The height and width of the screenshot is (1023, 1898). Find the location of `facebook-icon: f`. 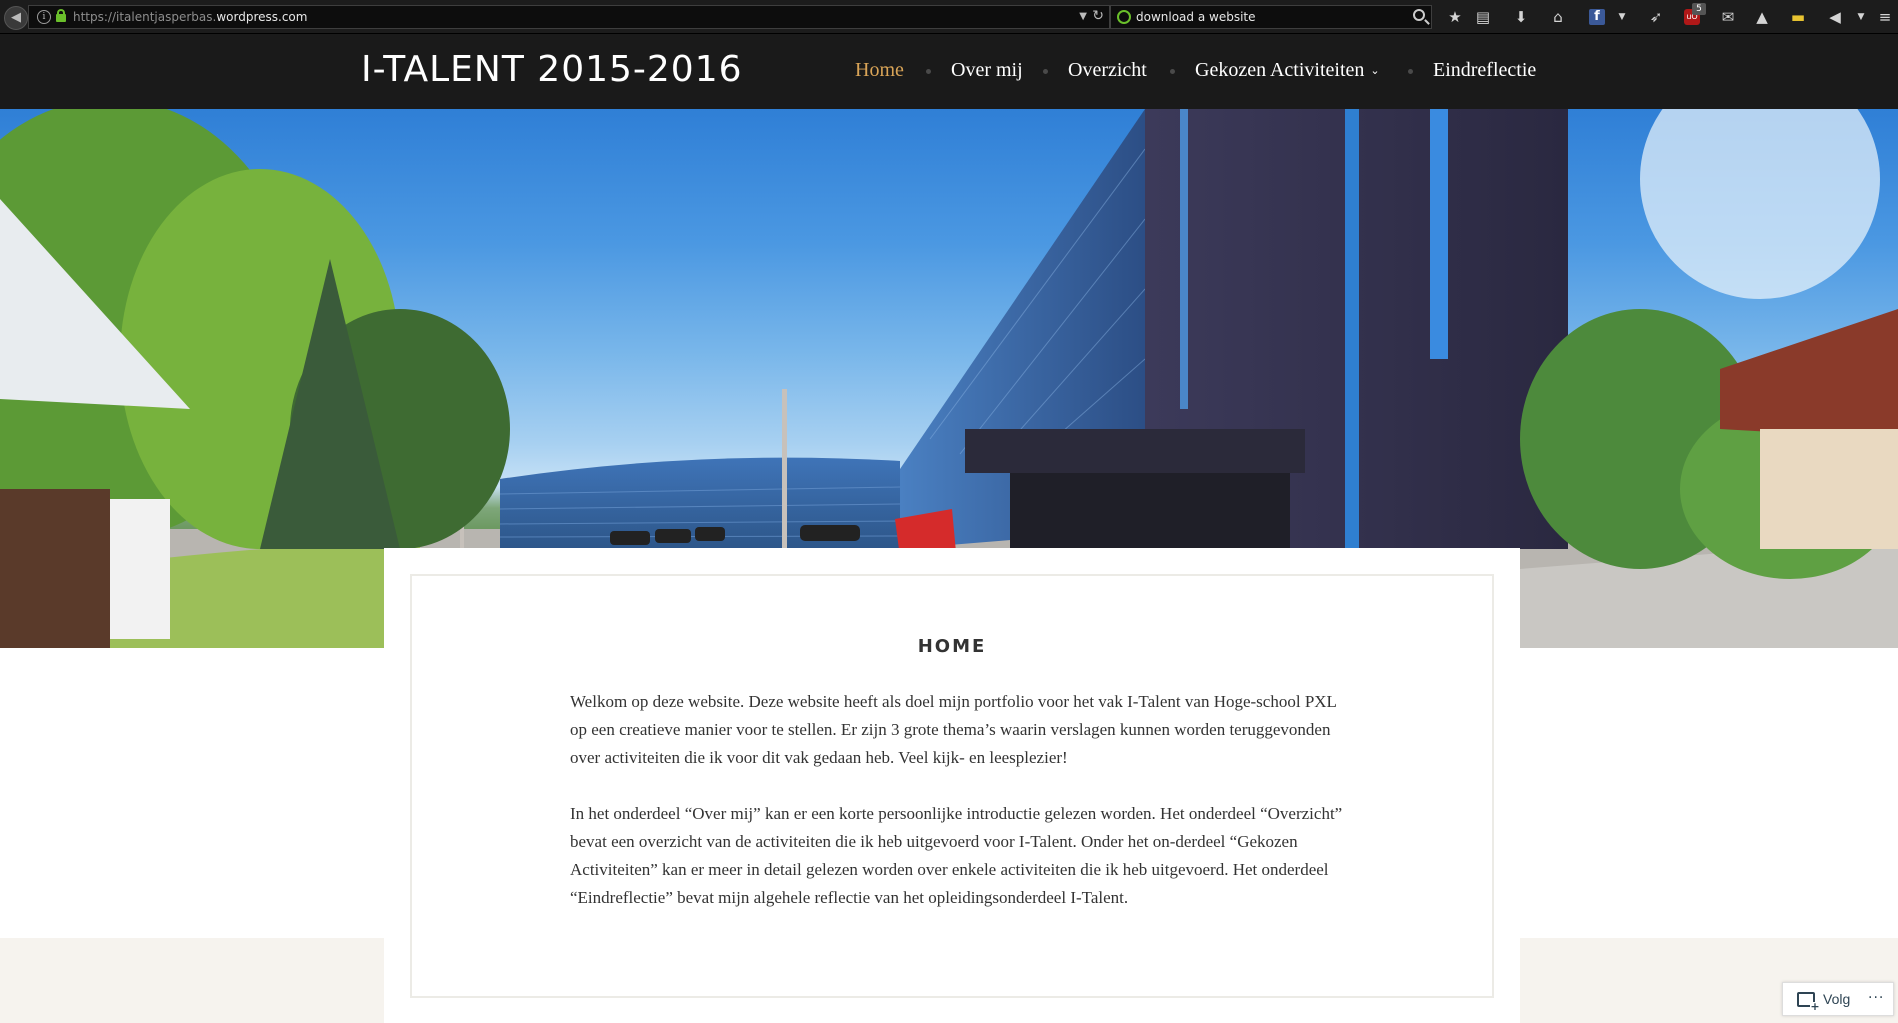

facebook-icon: f is located at coordinates (1597, 17).